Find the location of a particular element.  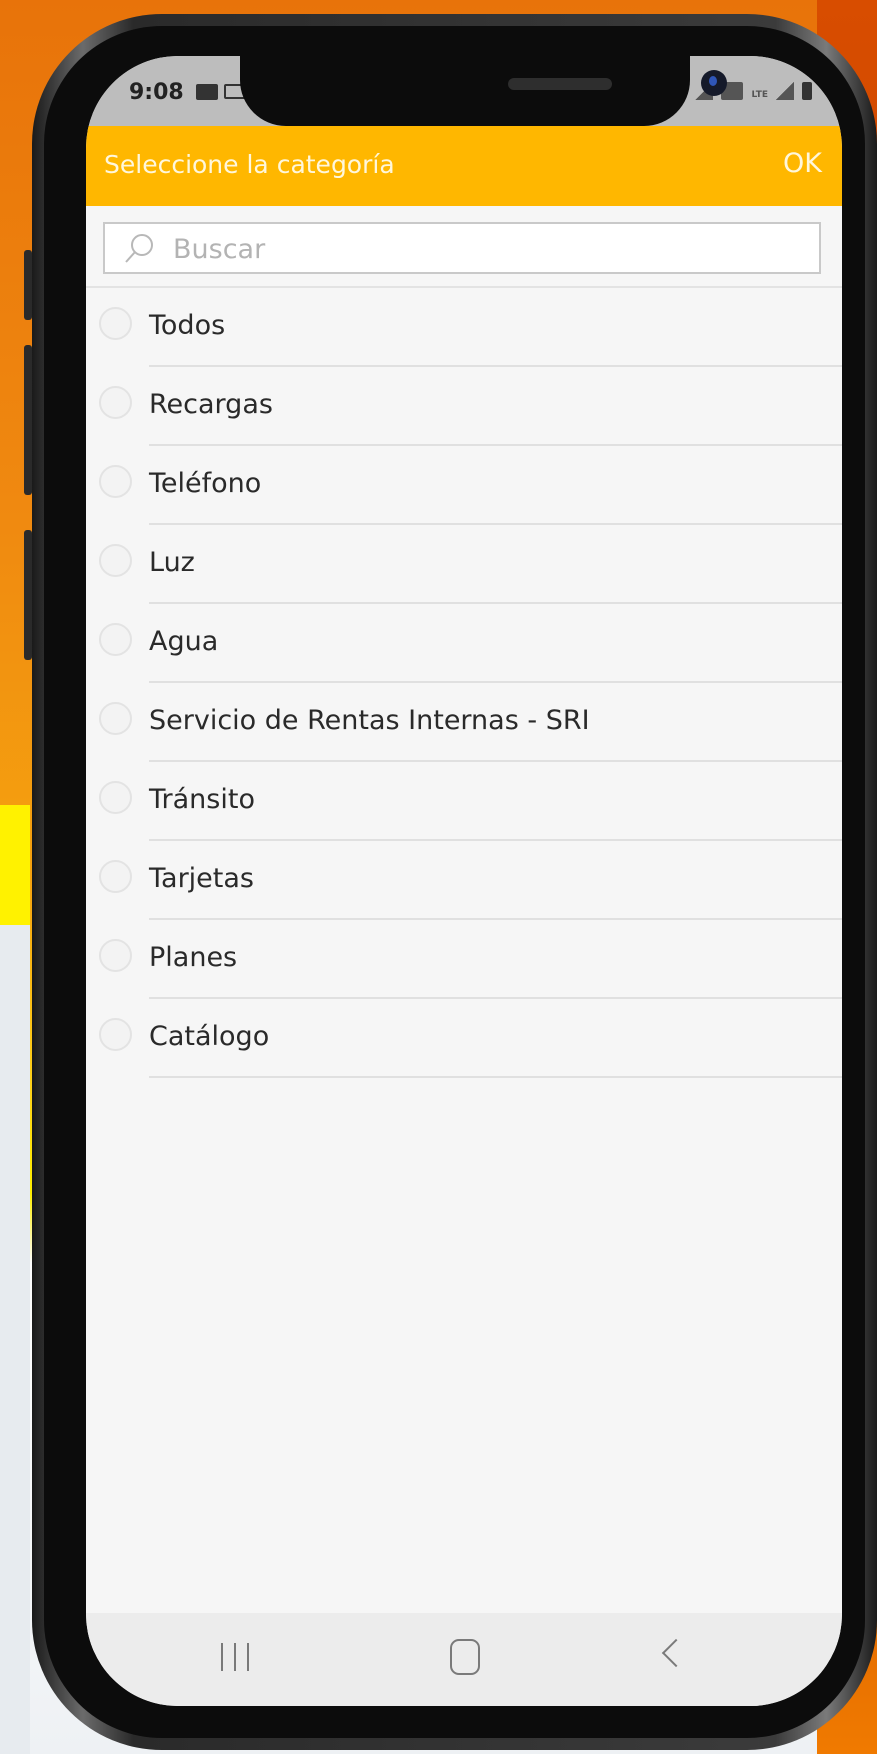

list-item-label: Servicio de Rentas Internas - SRI is located at coordinates (369, 720).